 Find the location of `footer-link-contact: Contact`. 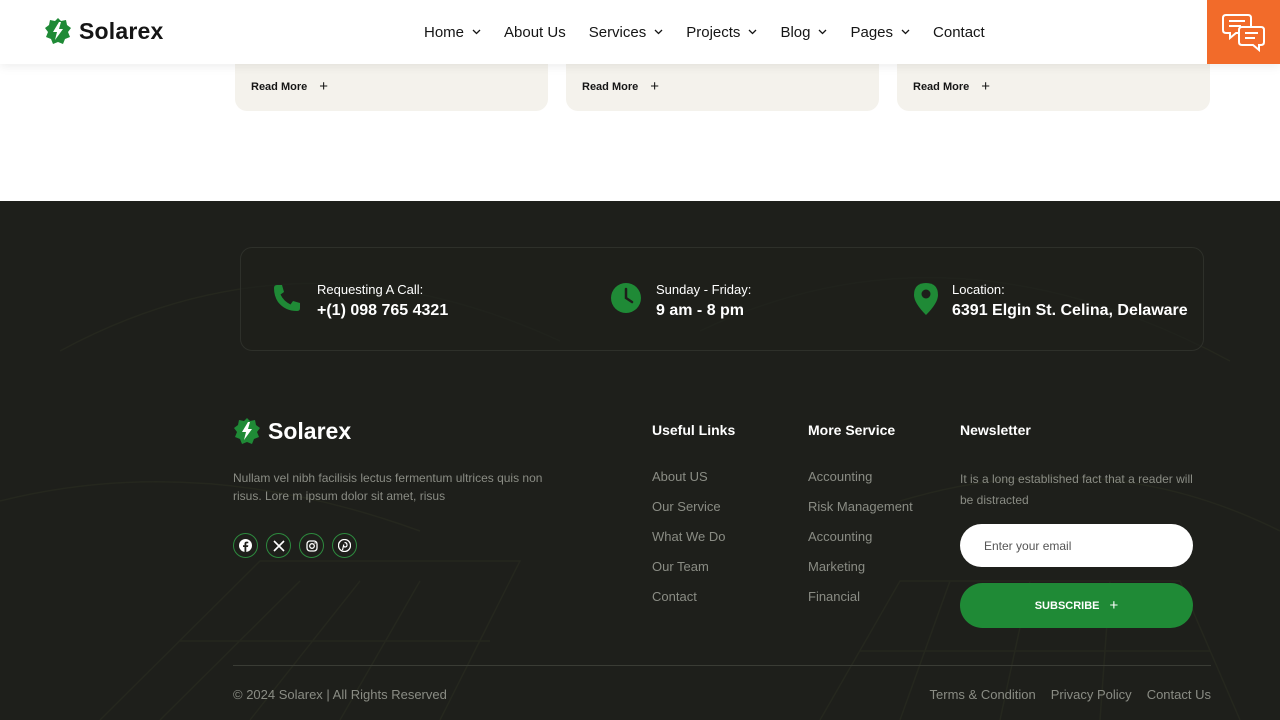

footer-link-contact: Contact is located at coordinates (688, 604).